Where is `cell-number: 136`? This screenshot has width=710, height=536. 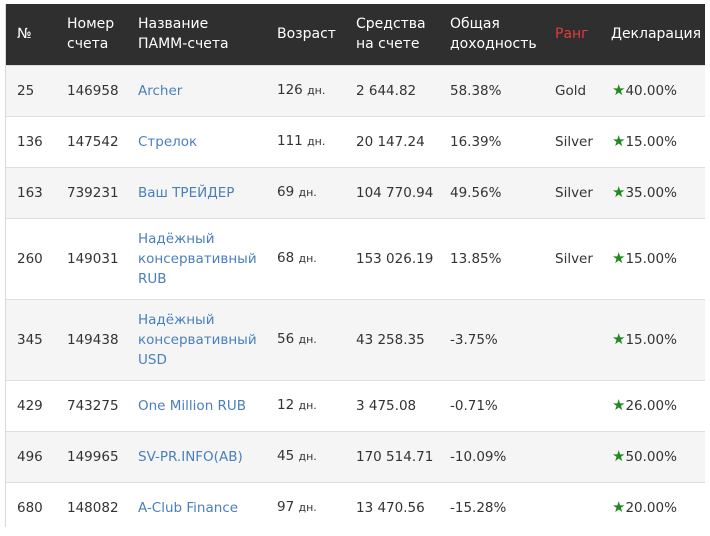
cell-number: 136 is located at coordinates (31, 141).